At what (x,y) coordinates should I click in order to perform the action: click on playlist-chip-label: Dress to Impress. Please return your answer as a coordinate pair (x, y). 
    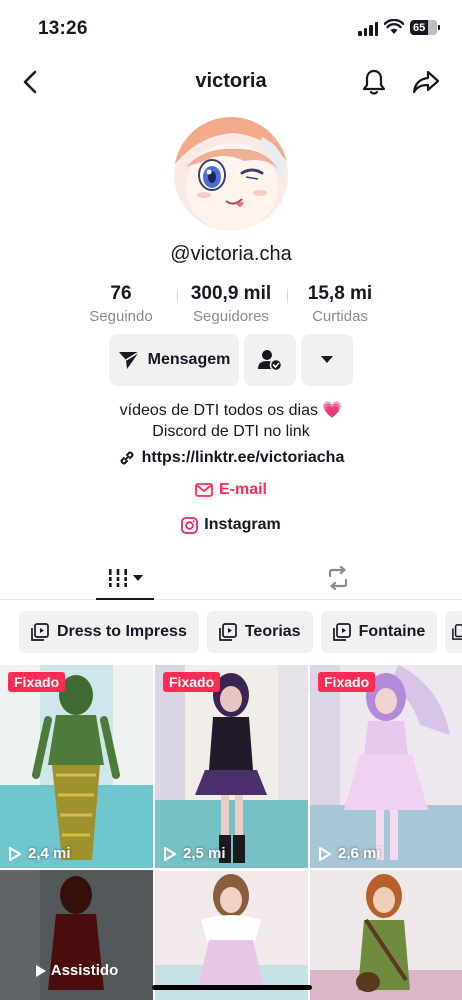
    Looking at the image, I should click on (122, 631).